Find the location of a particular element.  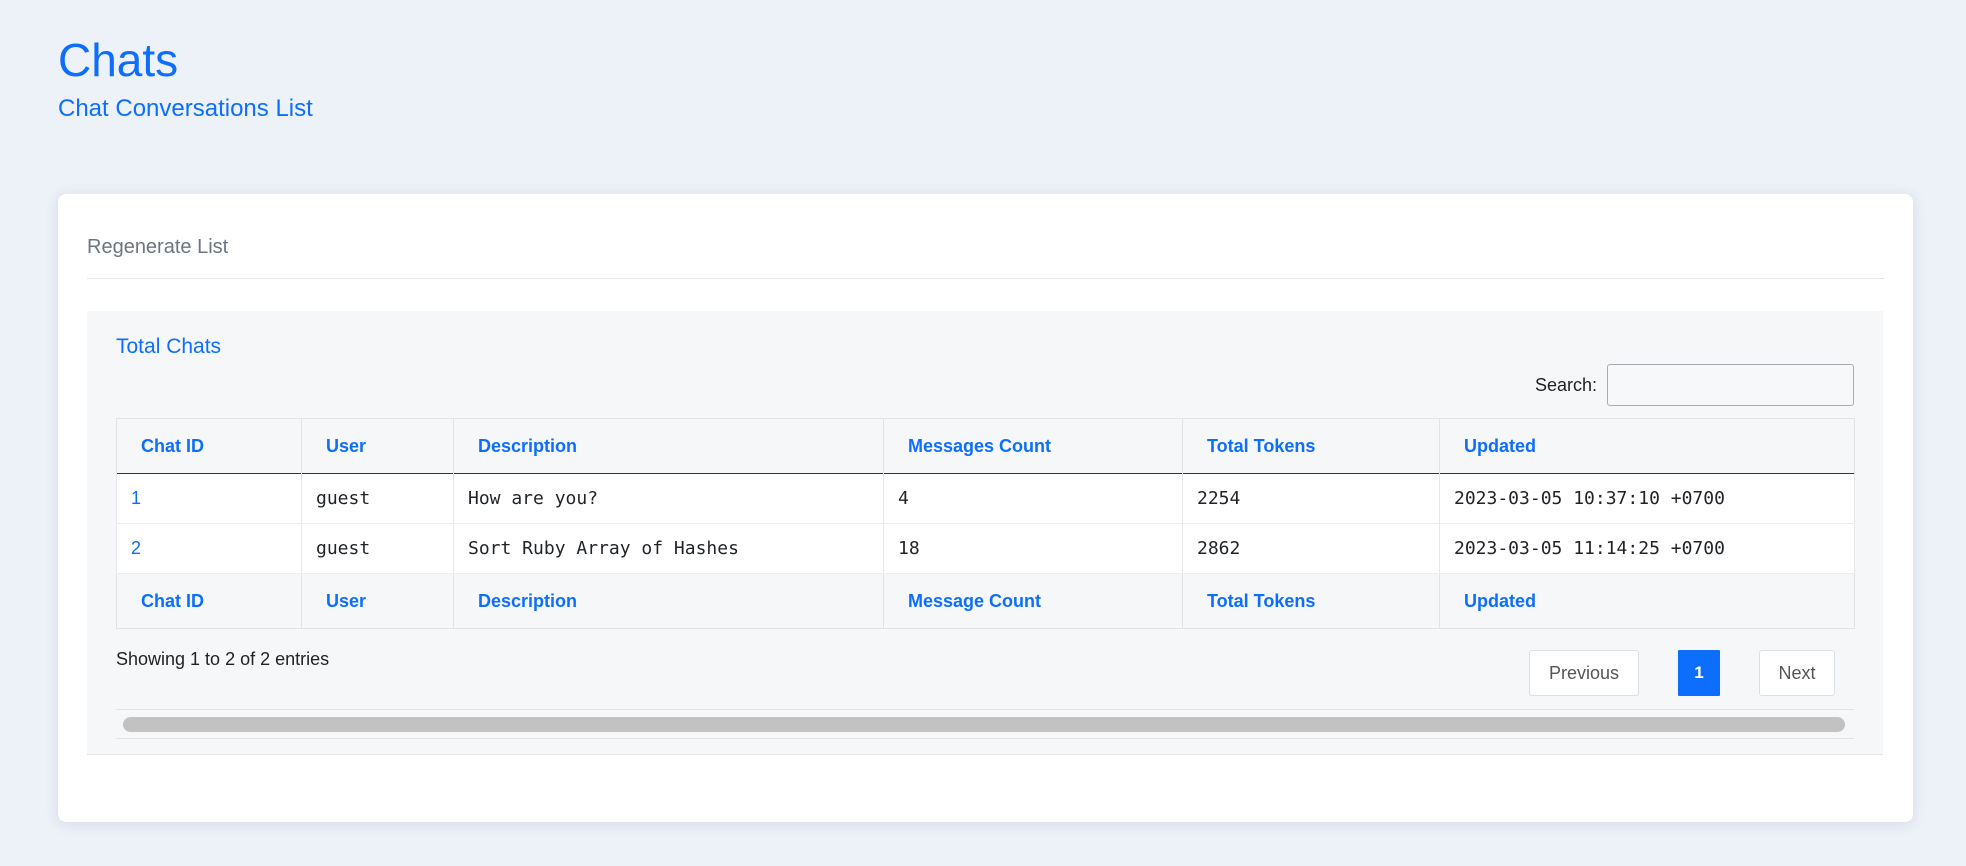

entries-info: Showing 1 to 2 of 2 entries is located at coordinates (223, 659).